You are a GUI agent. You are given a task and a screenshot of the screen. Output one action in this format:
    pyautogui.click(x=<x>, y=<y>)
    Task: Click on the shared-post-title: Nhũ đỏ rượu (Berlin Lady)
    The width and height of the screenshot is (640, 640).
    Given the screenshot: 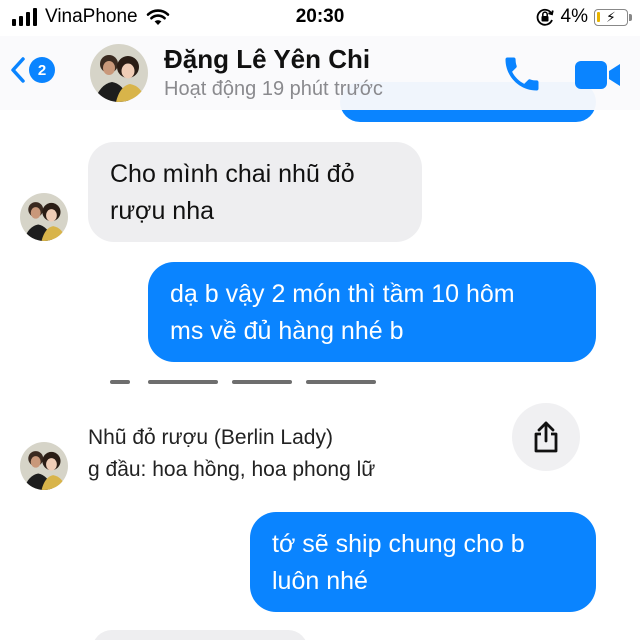 What is the action you would take?
    pyautogui.click(x=210, y=437)
    